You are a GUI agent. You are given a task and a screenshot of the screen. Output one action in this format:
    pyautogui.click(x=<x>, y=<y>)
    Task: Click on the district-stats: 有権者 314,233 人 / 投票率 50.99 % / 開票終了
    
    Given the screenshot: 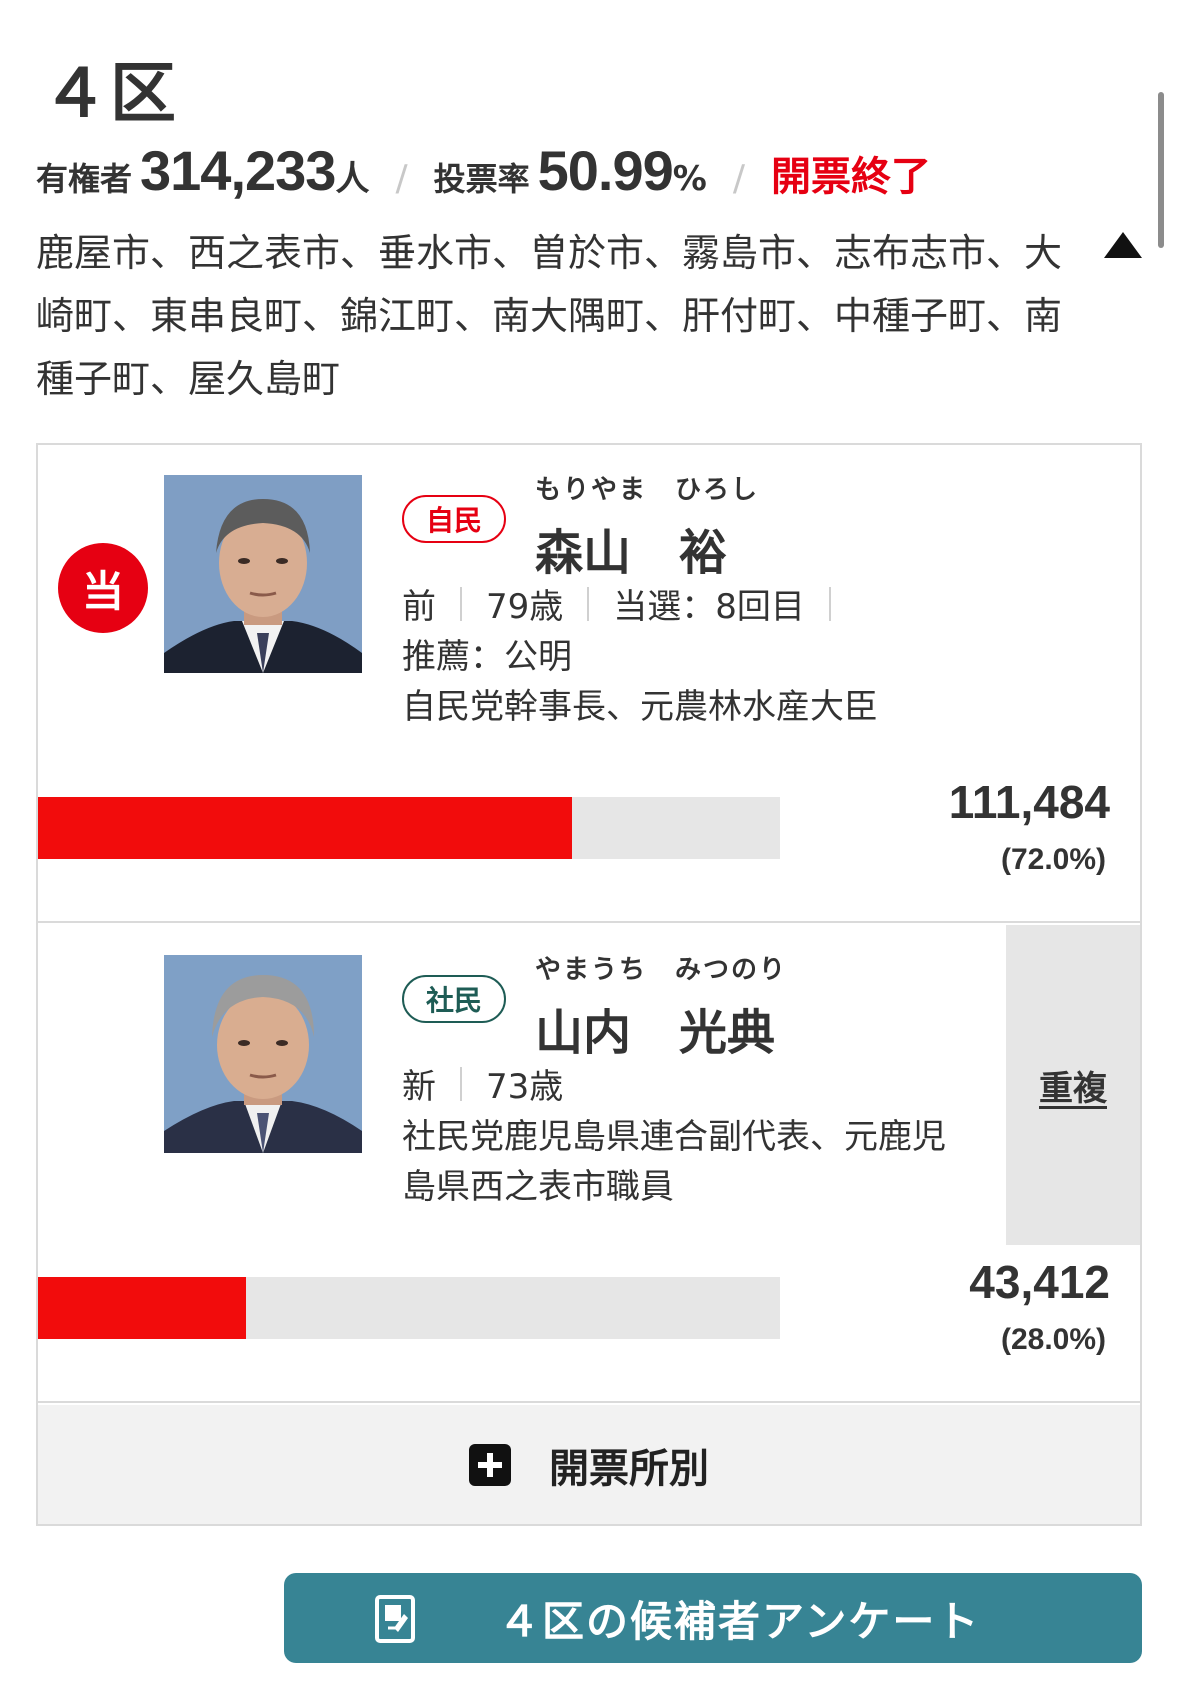 What is the action you would take?
    pyautogui.click(x=483, y=170)
    